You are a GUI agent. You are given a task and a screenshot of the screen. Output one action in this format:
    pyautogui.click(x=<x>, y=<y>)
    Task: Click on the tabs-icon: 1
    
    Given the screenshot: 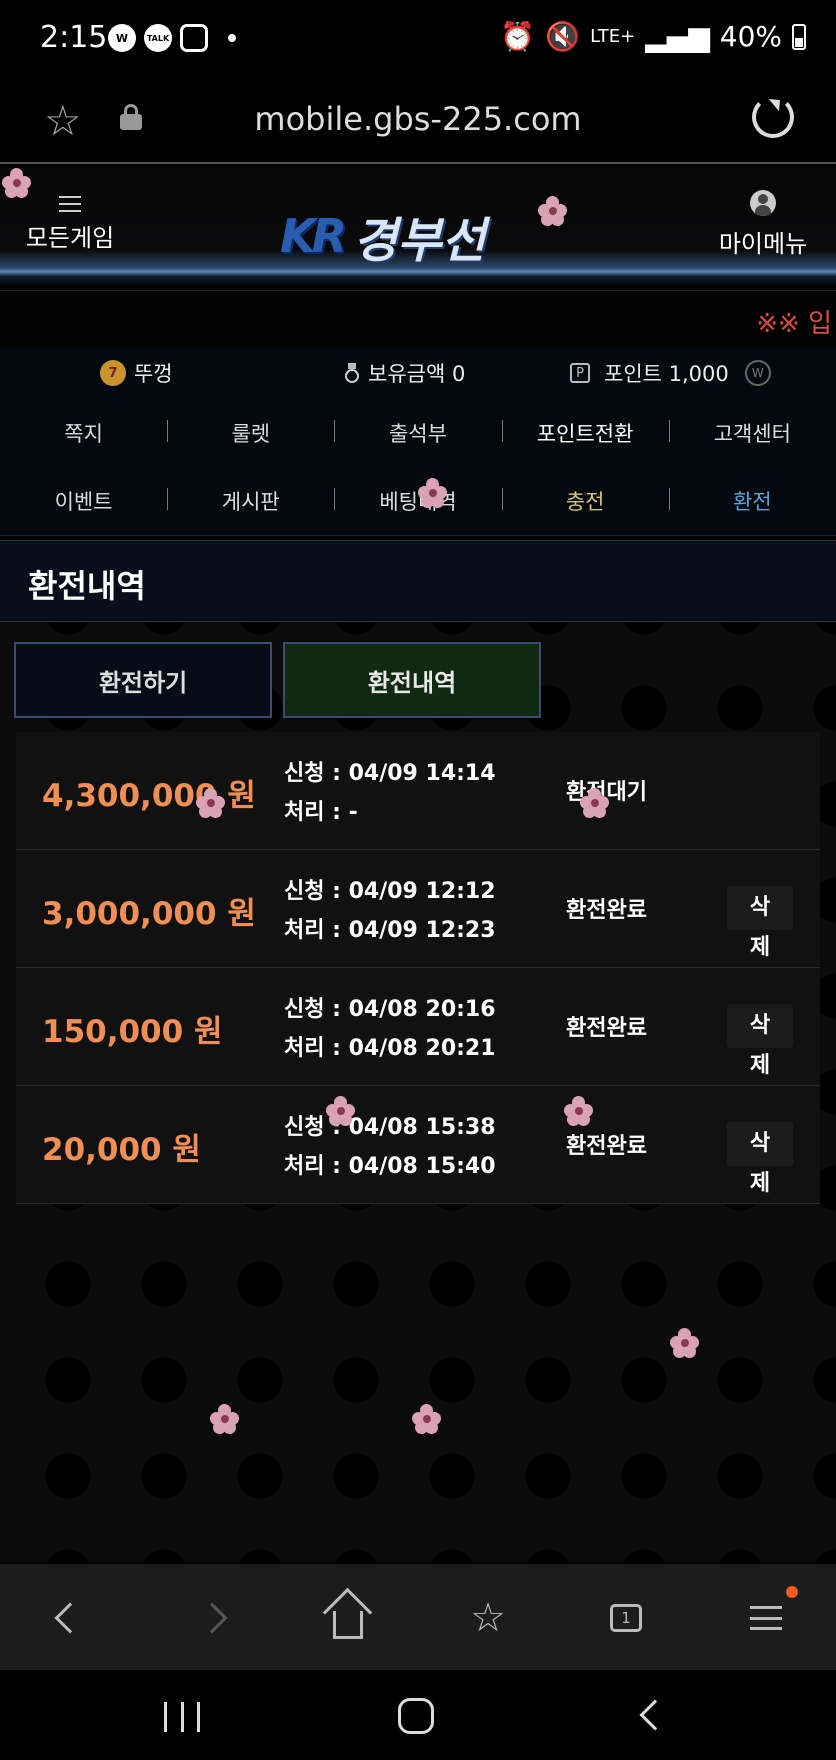 What is the action you would take?
    pyautogui.click(x=626, y=1618)
    